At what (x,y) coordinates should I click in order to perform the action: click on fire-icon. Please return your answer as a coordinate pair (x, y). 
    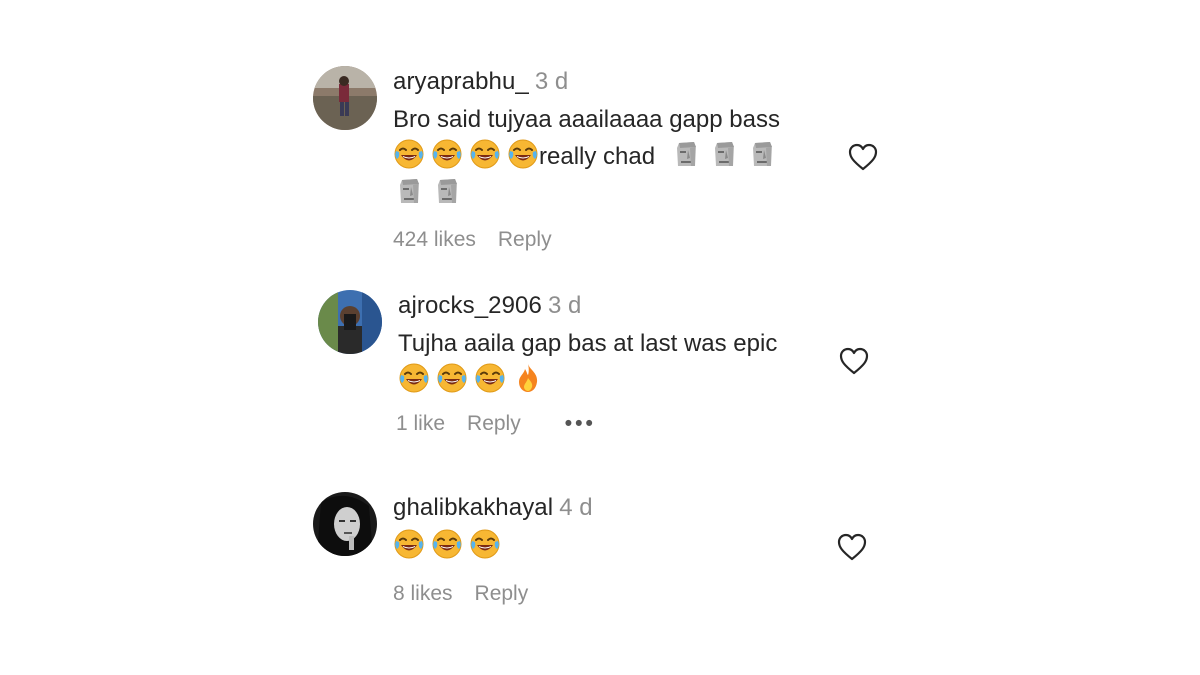
    Looking at the image, I should click on (528, 378).